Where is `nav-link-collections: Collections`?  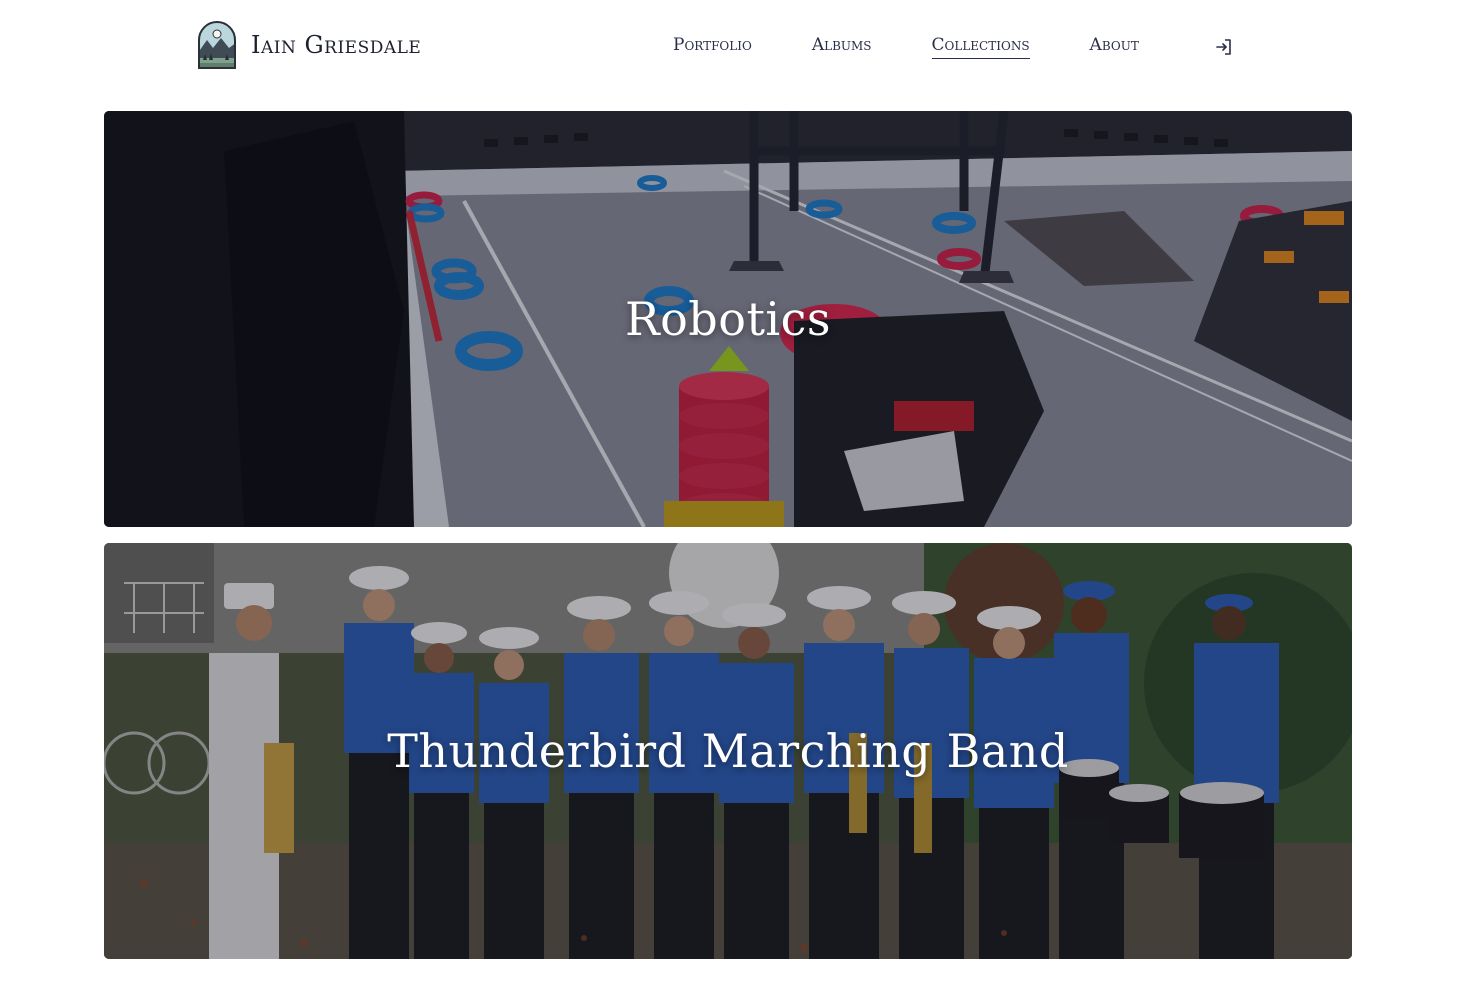 nav-link-collections: Collections is located at coordinates (980, 47).